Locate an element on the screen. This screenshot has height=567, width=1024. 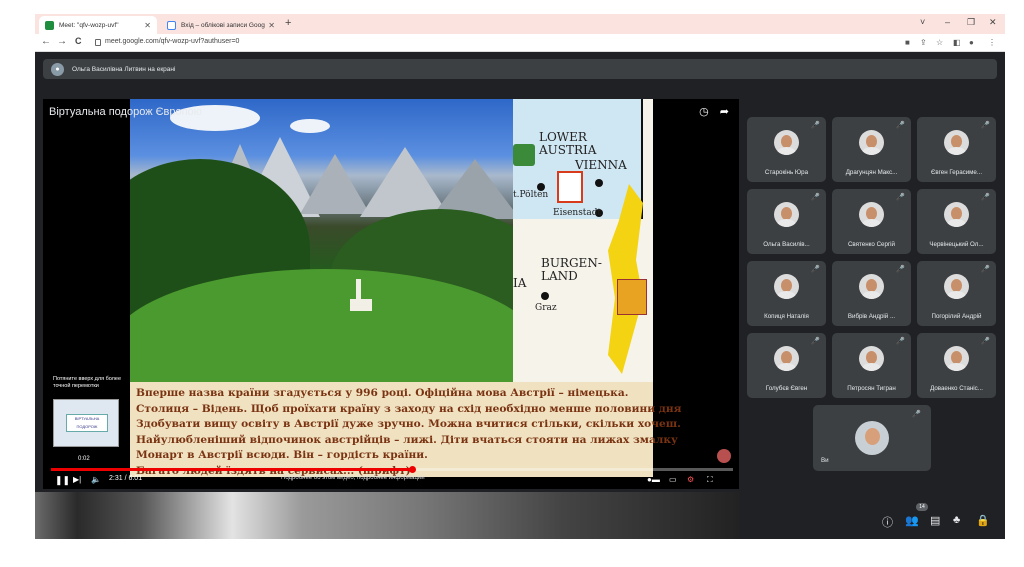
reload-button: C is located at coordinates (78, 41).